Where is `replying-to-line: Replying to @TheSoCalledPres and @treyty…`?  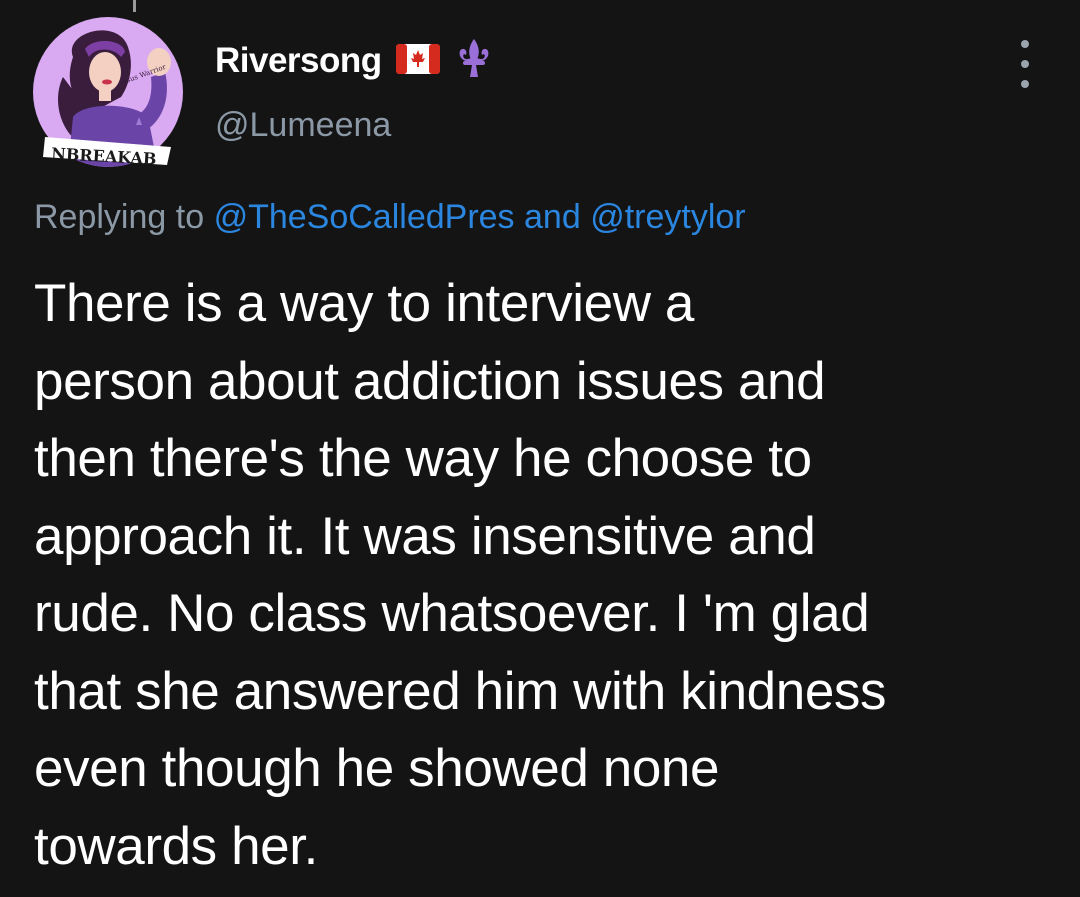
replying-to-line: Replying to @TheSoCalledPres and @treyty… is located at coordinates (390, 217).